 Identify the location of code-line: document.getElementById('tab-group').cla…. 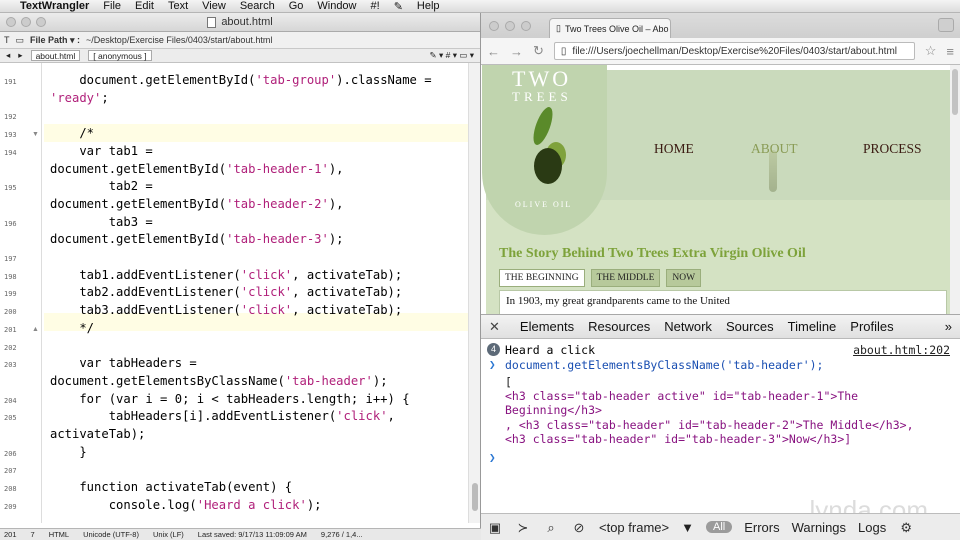
(240, 80).